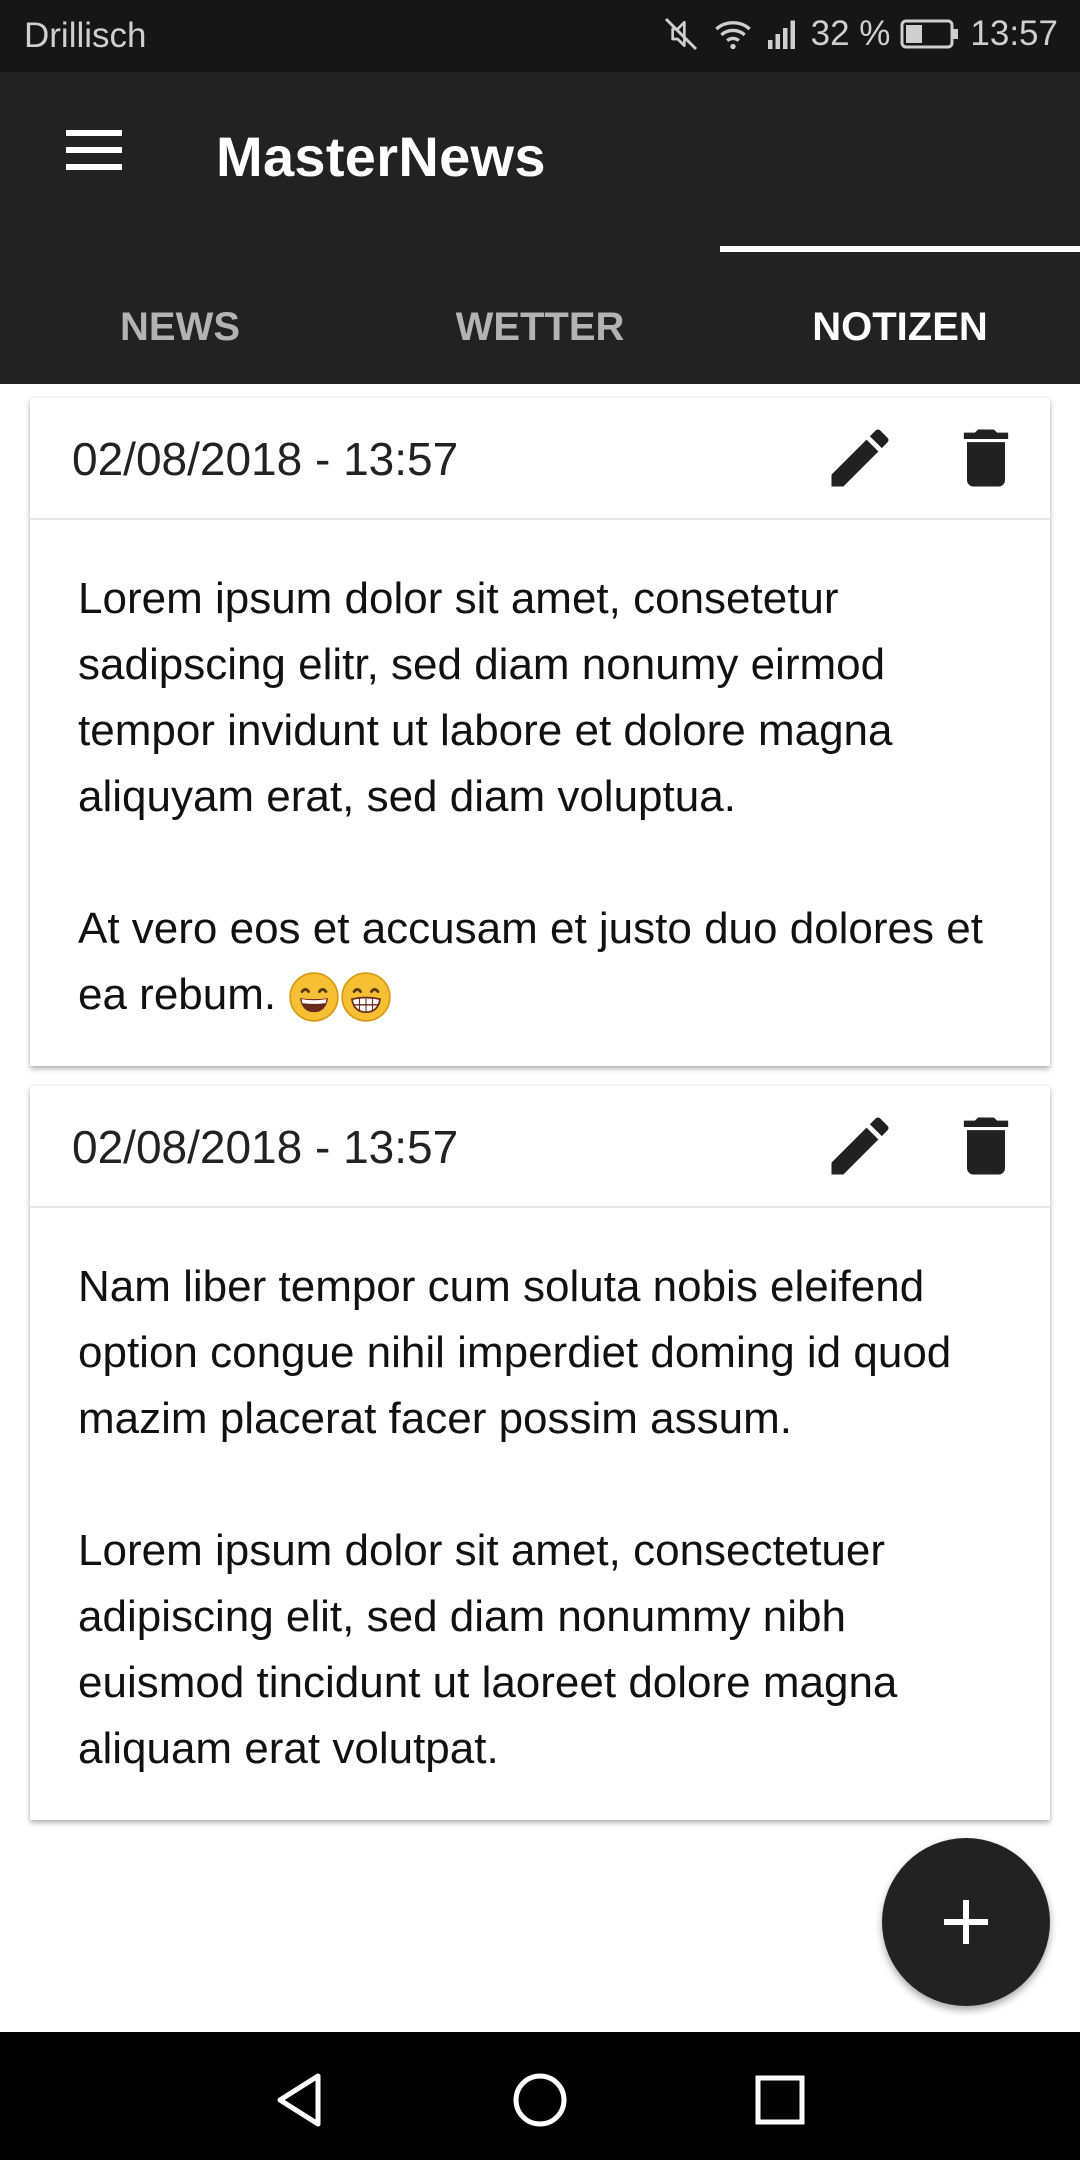 Image resolution: width=1080 pixels, height=2160 pixels. Describe the element at coordinates (1014, 33) in the screenshot. I see `status-time: 13:57` at that location.